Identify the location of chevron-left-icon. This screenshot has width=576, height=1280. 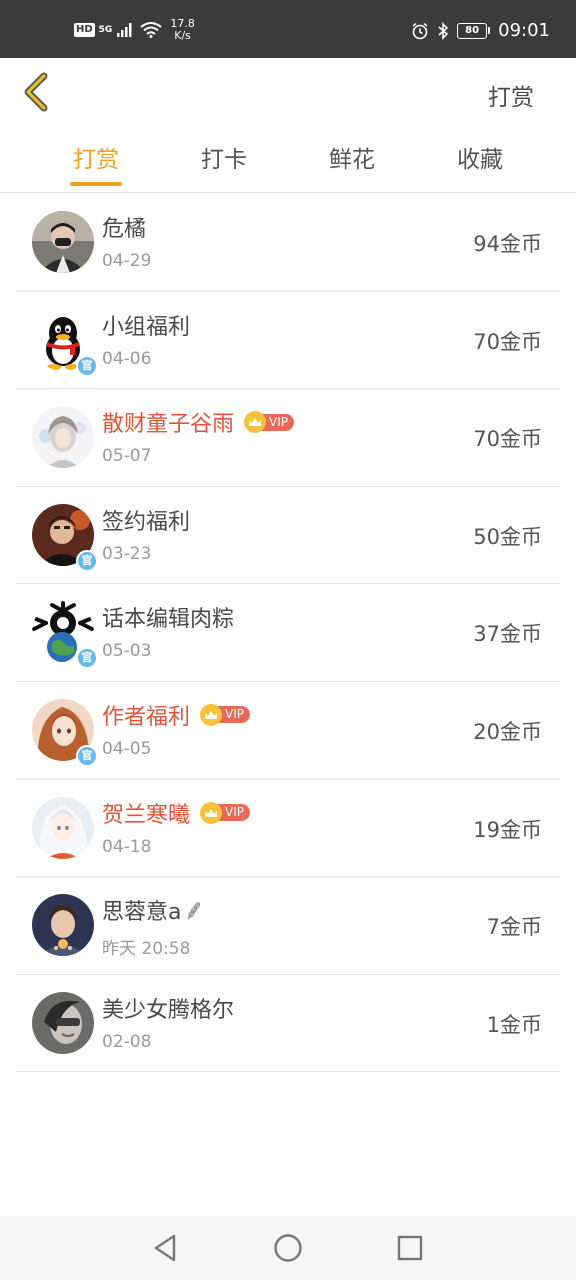
(36, 92).